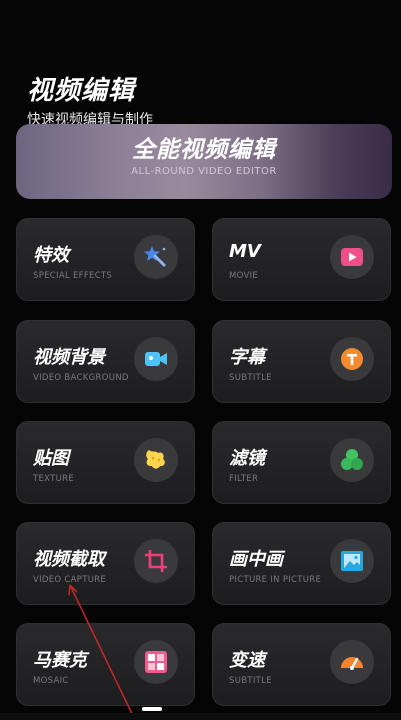  I want to click on bottom-bar, so click(200, 716).